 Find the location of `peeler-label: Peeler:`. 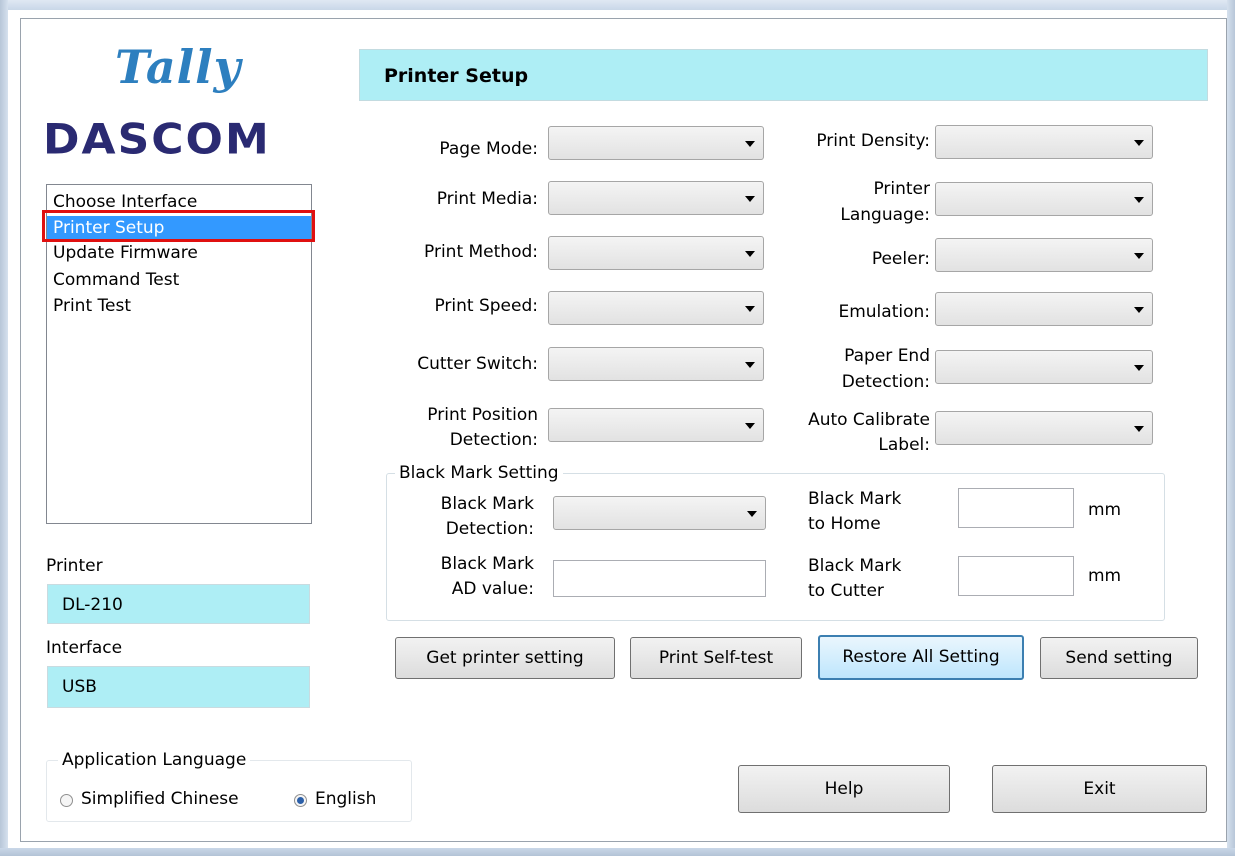

peeler-label: Peeler: is located at coordinates (900, 259).